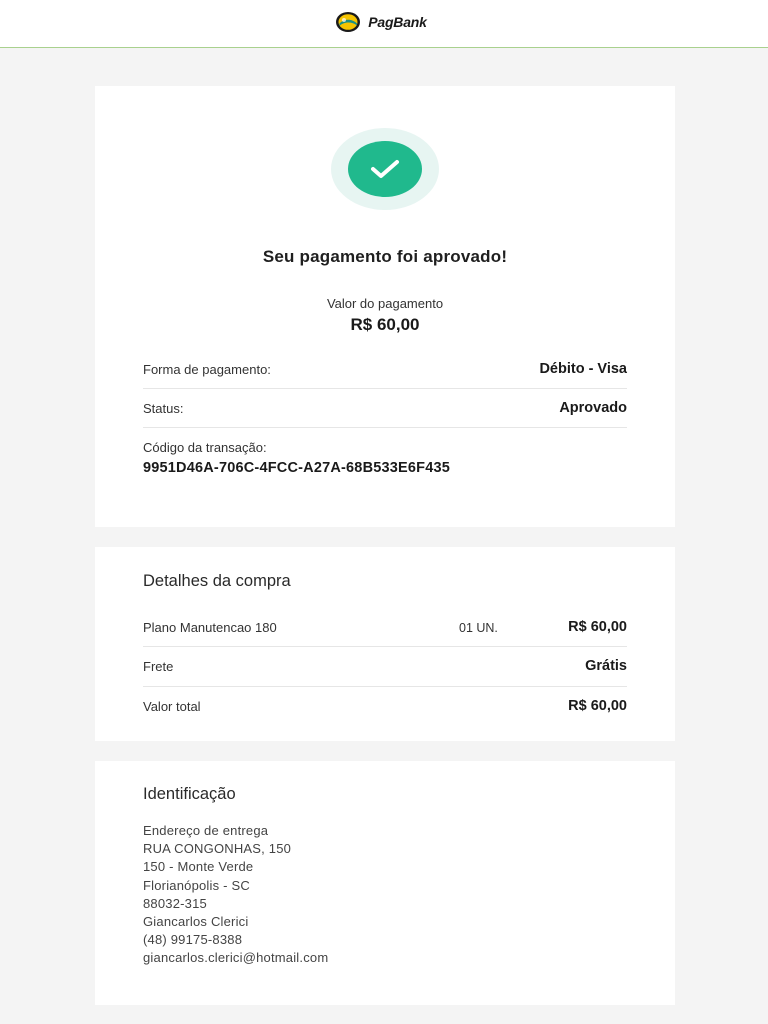 The width and height of the screenshot is (768, 1024). I want to click on total-value: R$ 60,00, so click(597, 706).